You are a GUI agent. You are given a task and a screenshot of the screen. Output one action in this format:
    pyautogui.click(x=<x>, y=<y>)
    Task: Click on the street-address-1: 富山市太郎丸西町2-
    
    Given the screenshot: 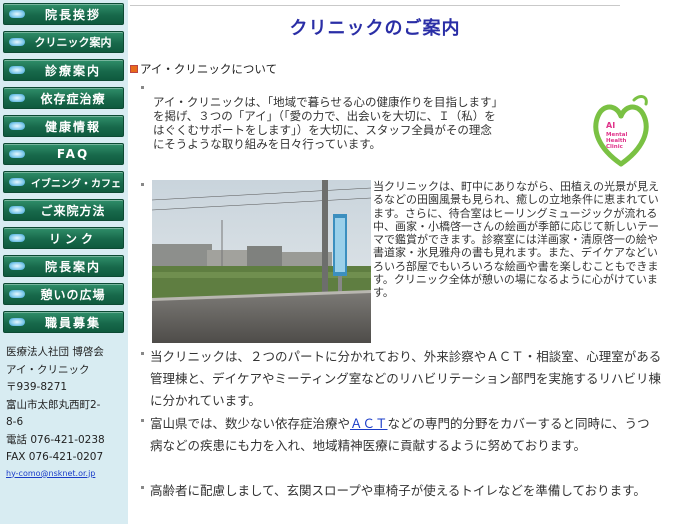 What is the action you would take?
    pyautogui.click(x=53, y=404)
    